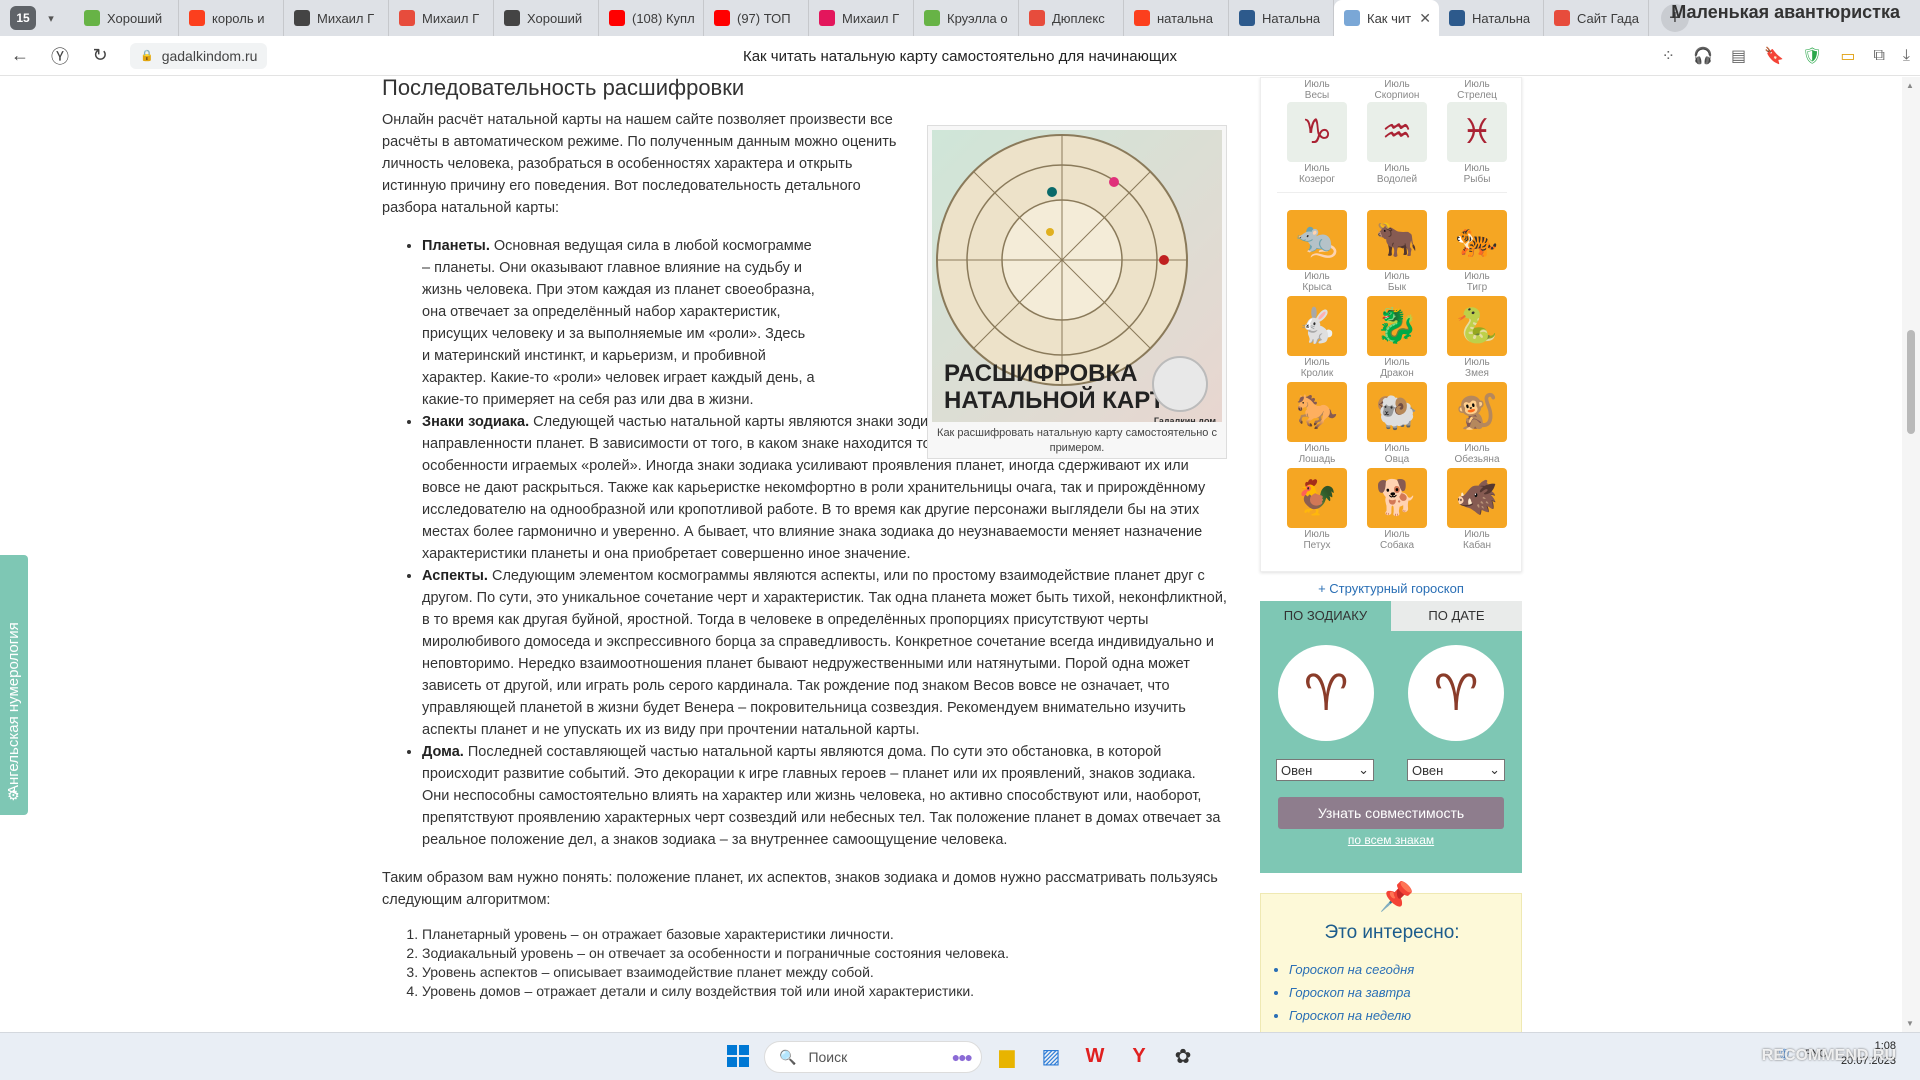 The width and height of the screenshot is (1920, 1080). Describe the element at coordinates (1738, 56) in the screenshot. I see `reader-icon: ▤` at that location.